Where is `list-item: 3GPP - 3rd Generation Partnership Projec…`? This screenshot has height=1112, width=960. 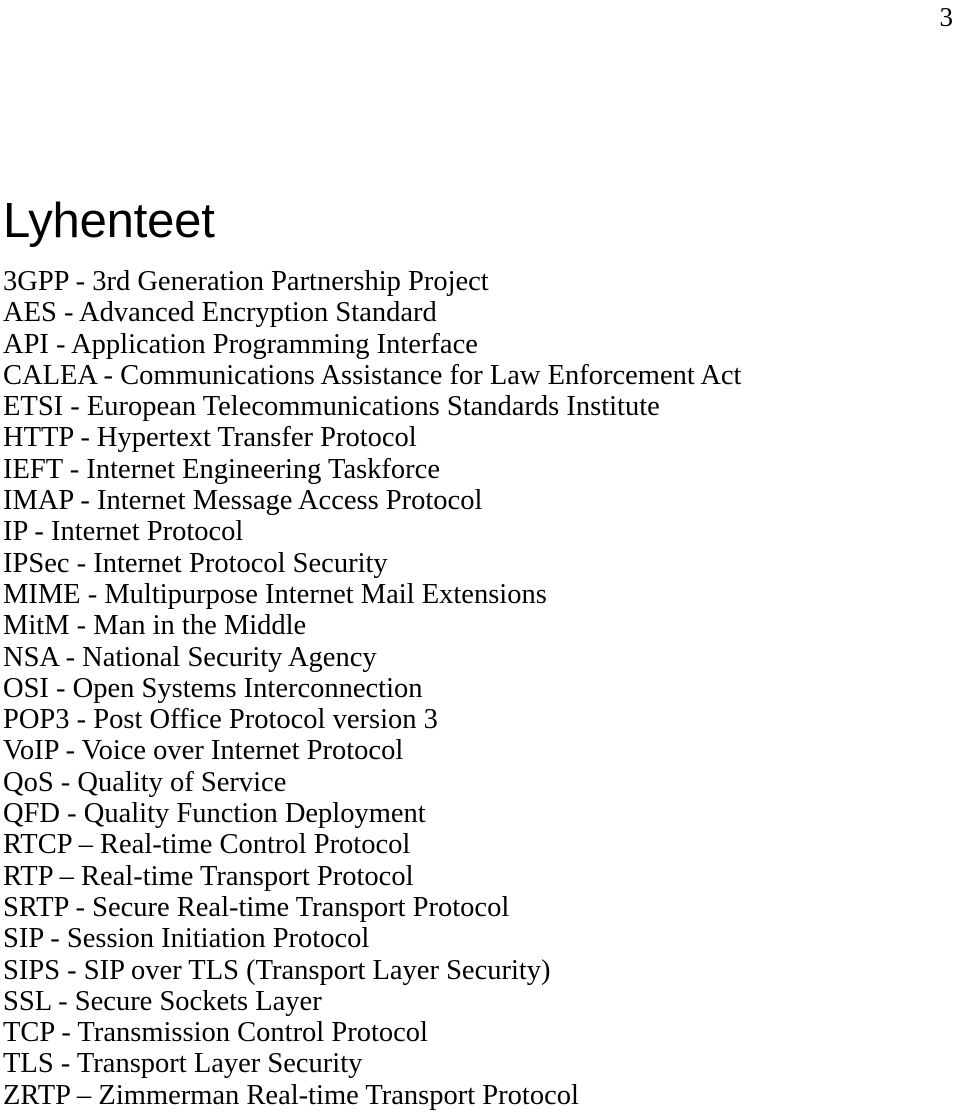
list-item: 3GPP - 3rd Generation Partnership Projec… is located at coordinates (246, 281).